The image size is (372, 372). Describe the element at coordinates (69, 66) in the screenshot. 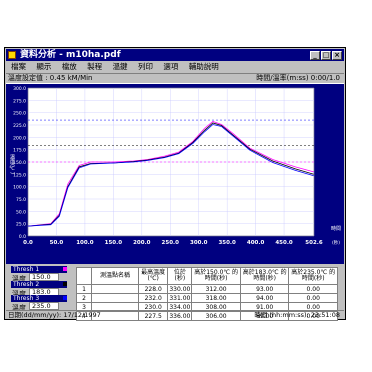

I see `menu-item-zoom: 檔放` at that location.